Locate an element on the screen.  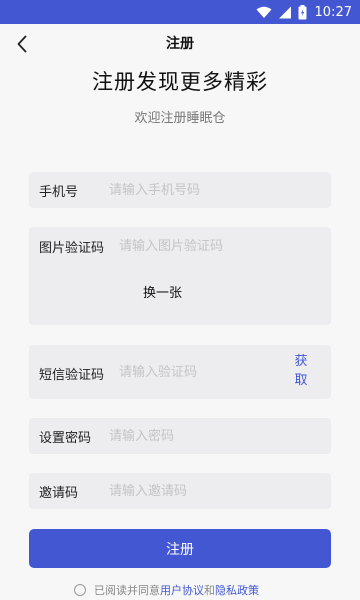
invite-code-field: 邀请码 is located at coordinates (180, 491).